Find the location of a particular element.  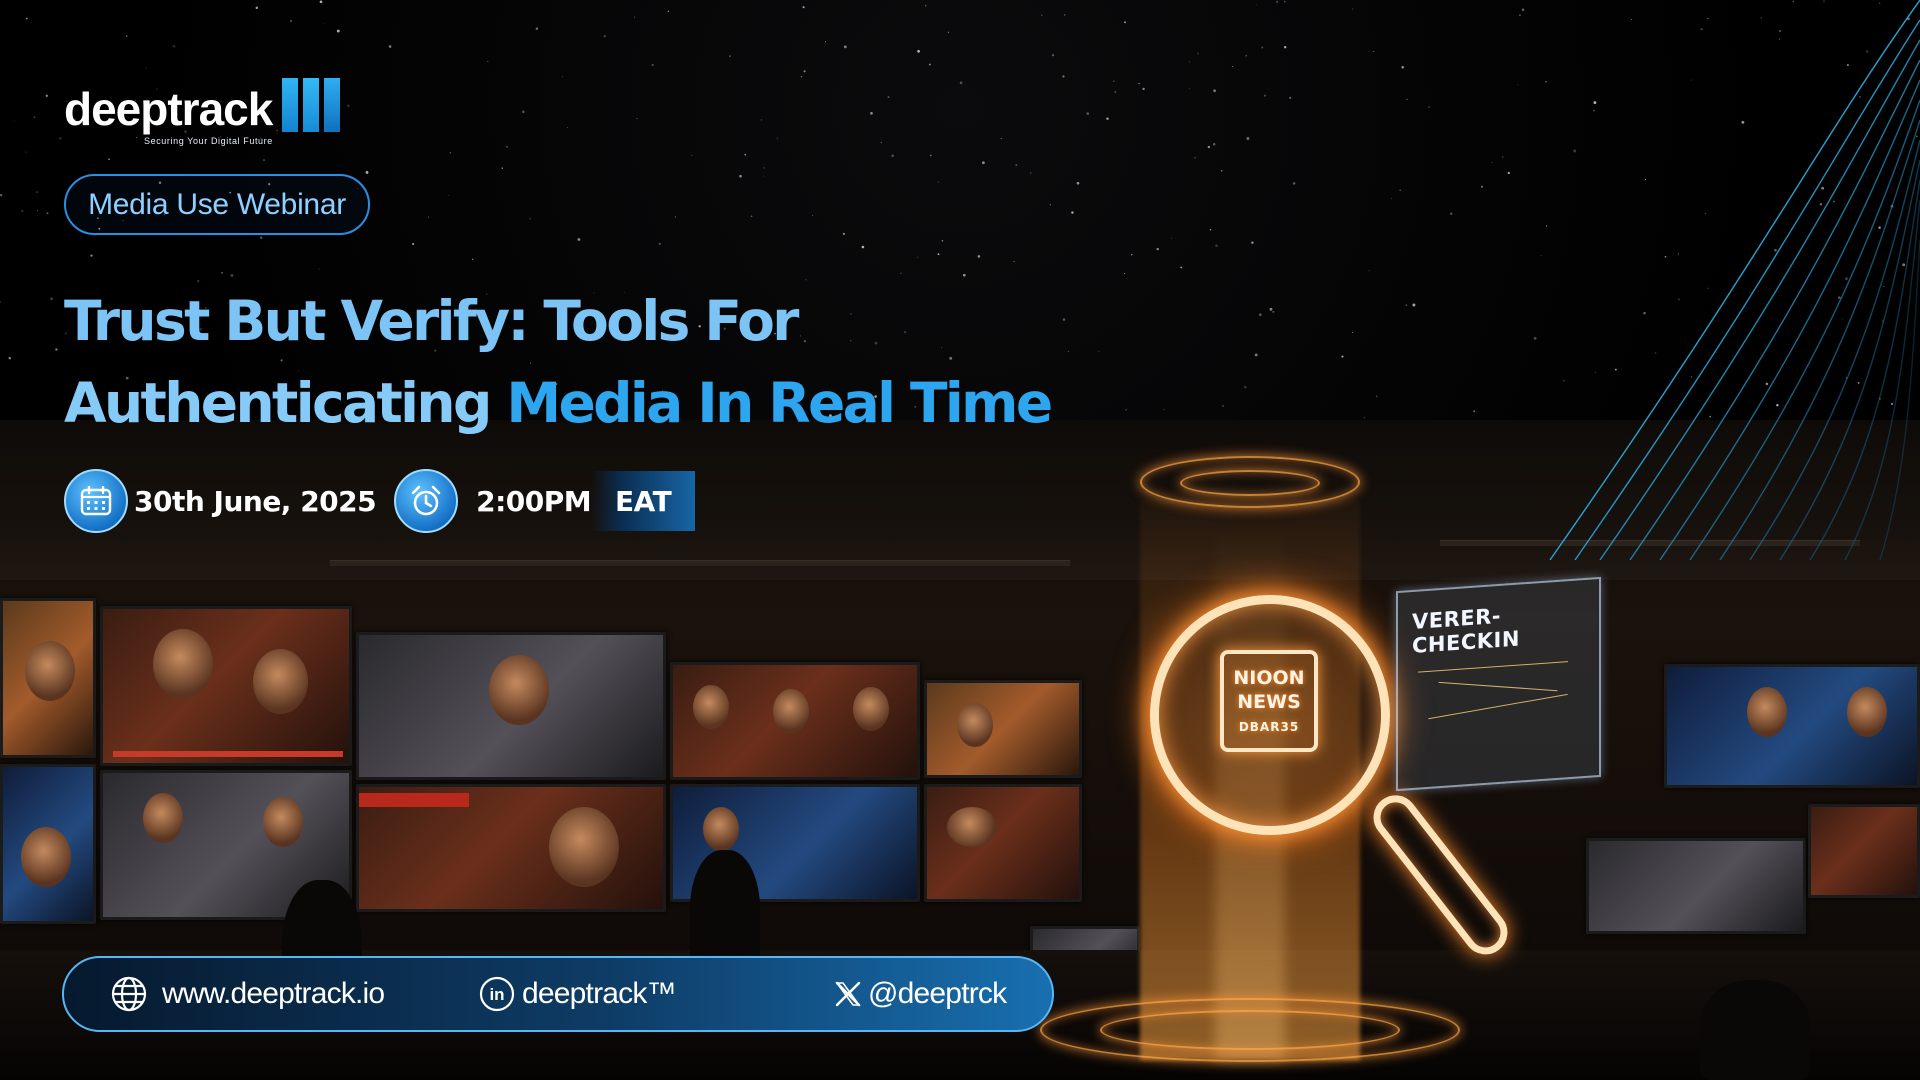

event-time: 2:00PM is located at coordinates (534, 501).